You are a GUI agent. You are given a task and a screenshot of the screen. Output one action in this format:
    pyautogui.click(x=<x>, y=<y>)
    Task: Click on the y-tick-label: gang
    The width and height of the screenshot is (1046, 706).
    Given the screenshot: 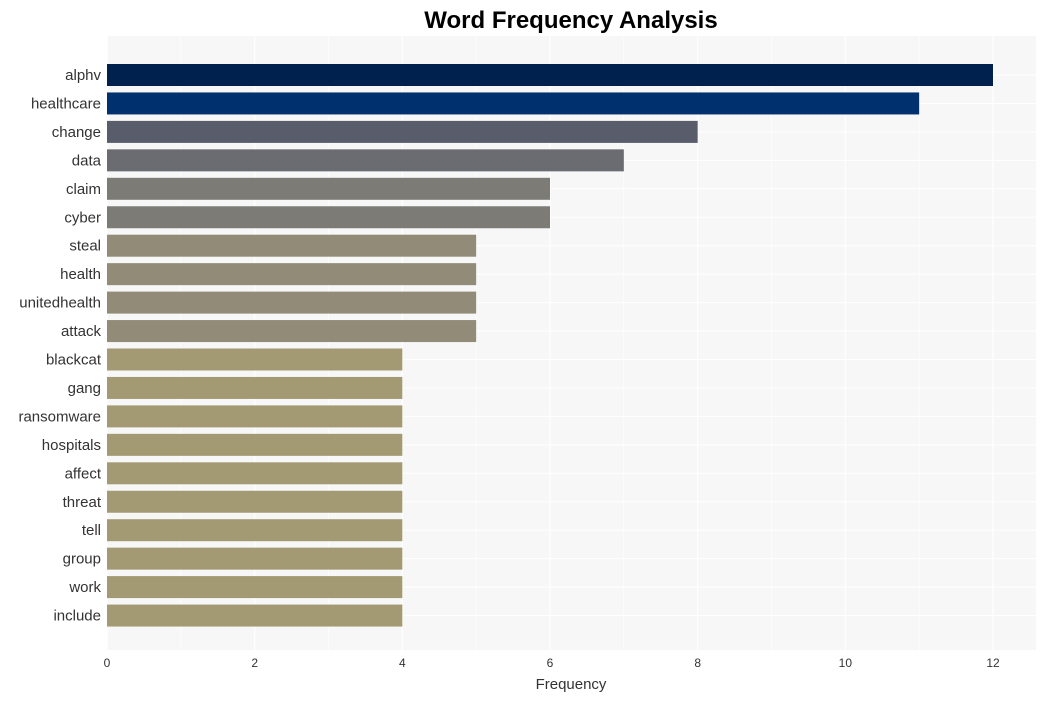 What is the action you would take?
    pyautogui.click(x=84, y=388)
    